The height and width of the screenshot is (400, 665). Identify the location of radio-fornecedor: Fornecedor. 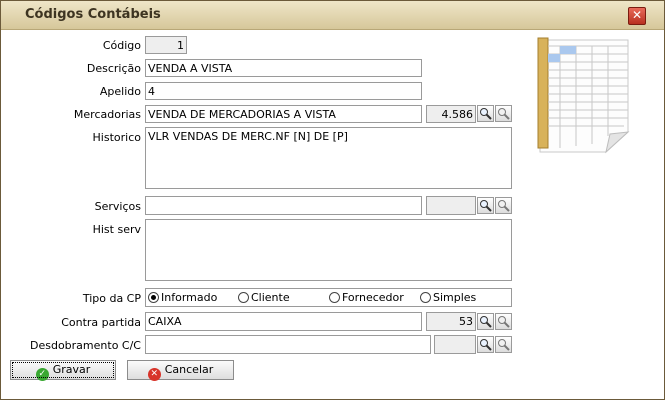
(366, 298).